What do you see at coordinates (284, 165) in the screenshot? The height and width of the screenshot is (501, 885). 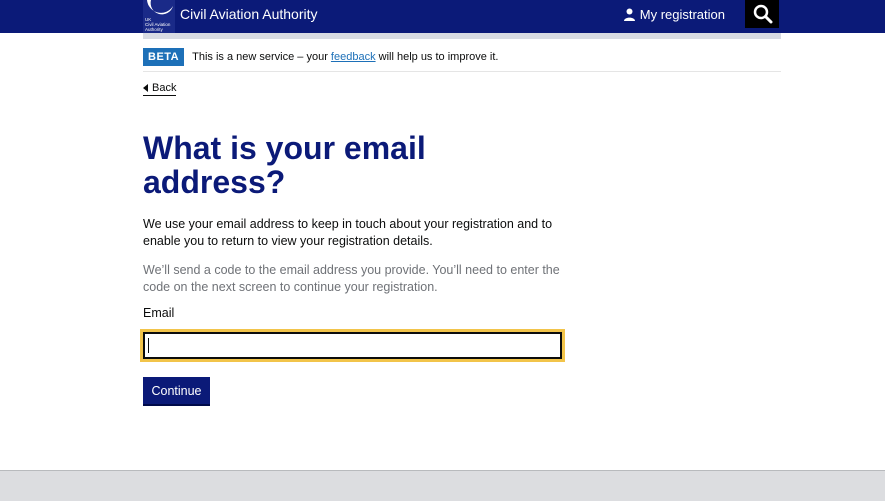 I see `page-title: What is your email address?` at bounding box center [284, 165].